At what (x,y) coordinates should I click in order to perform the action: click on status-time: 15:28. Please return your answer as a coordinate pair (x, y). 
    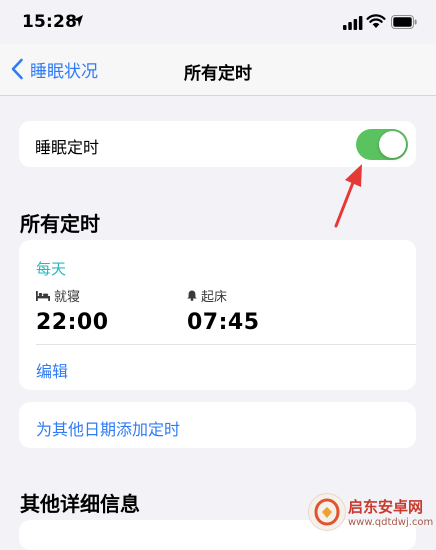
    Looking at the image, I should click on (50, 22).